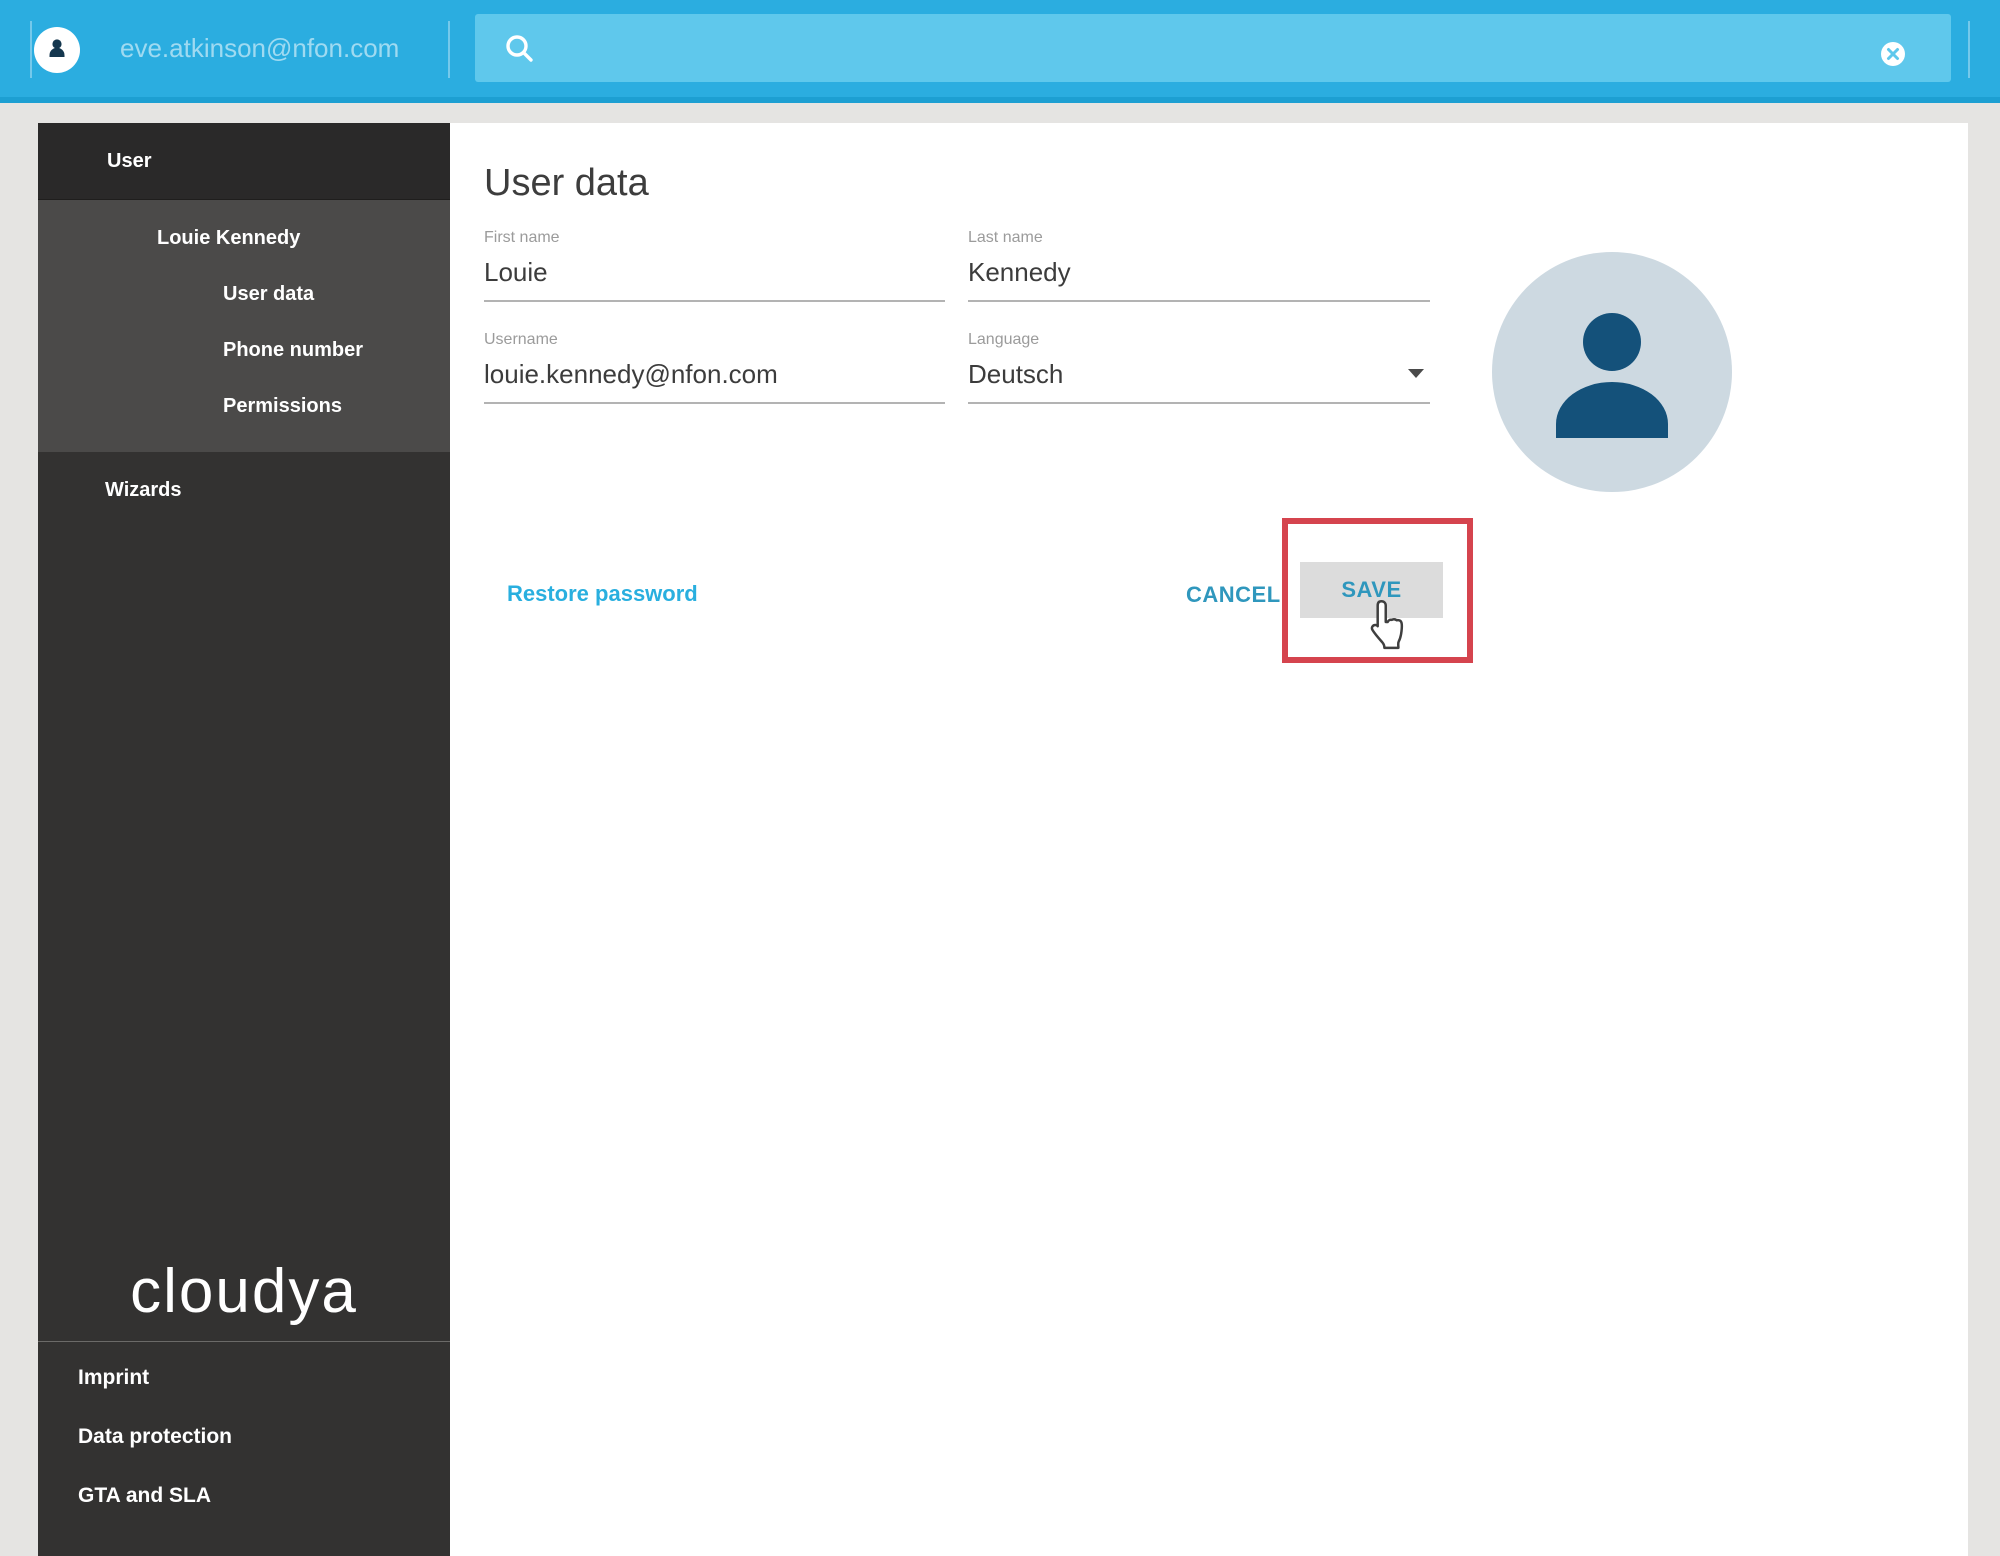 This screenshot has height=1556, width=2000. What do you see at coordinates (229, 237) in the screenshot?
I see `sidebar-item-label: Louie Kennedy` at bounding box center [229, 237].